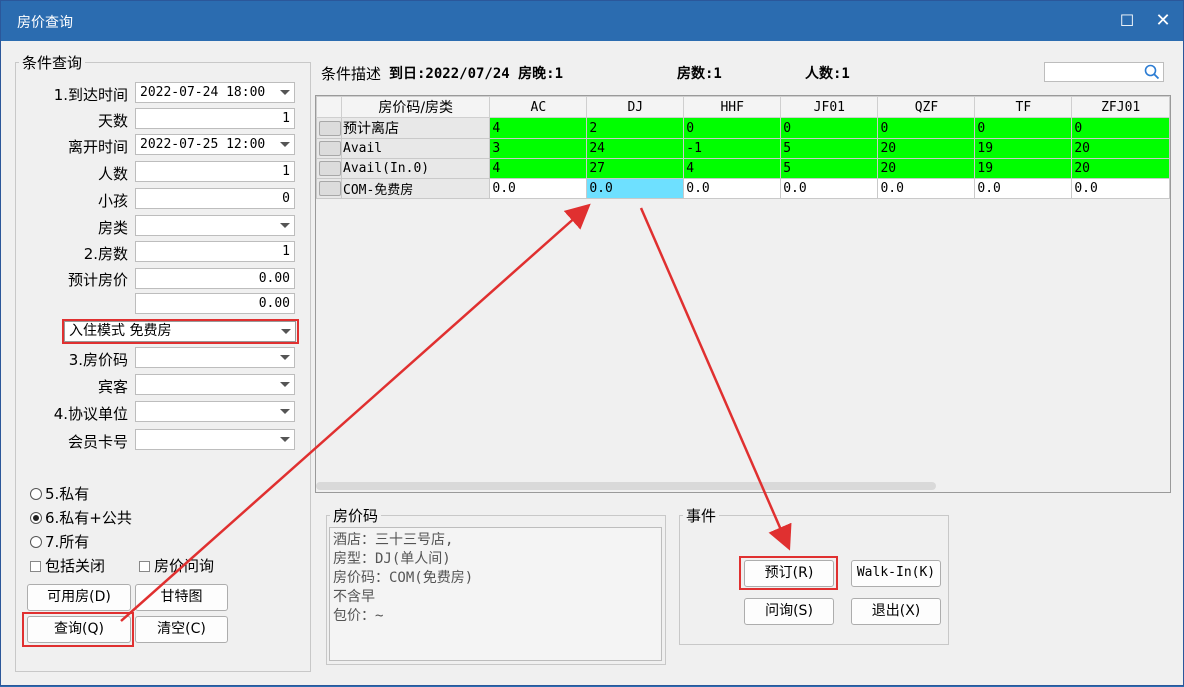 This screenshot has width=1184, height=687. I want to click on selected-table-cell: 0.0, so click(635, 188).